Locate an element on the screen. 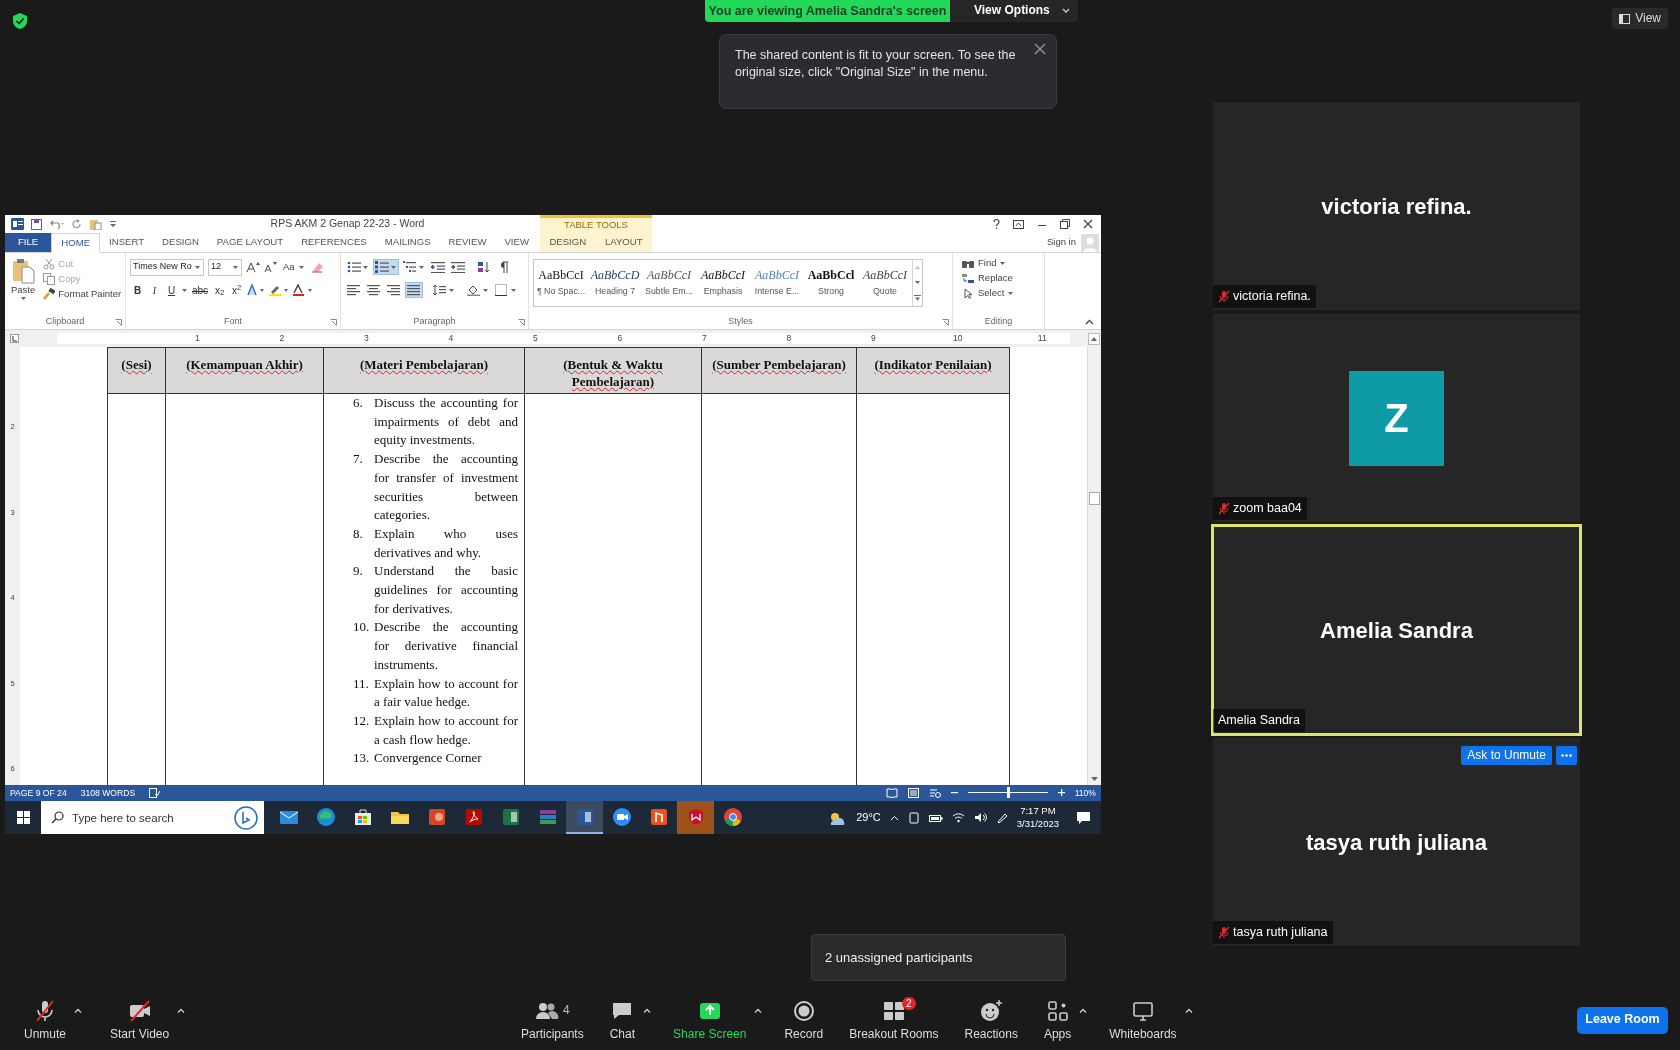  undo-icon is located at coordinates (57, 224).